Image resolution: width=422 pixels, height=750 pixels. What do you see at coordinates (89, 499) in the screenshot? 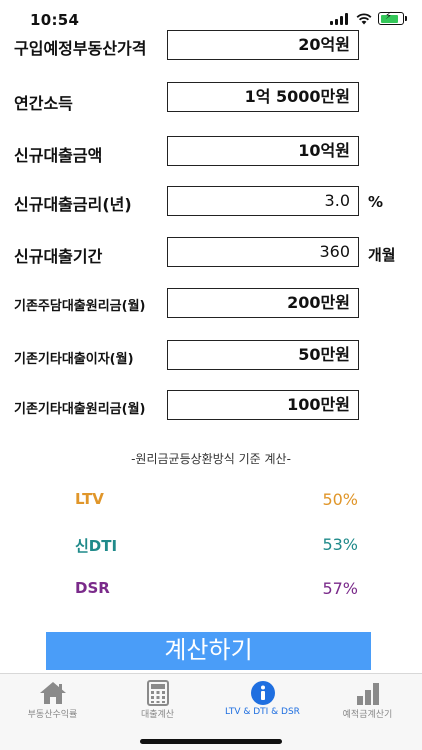
I see `ltv-label: LTV` at bounding box center [89, 499].